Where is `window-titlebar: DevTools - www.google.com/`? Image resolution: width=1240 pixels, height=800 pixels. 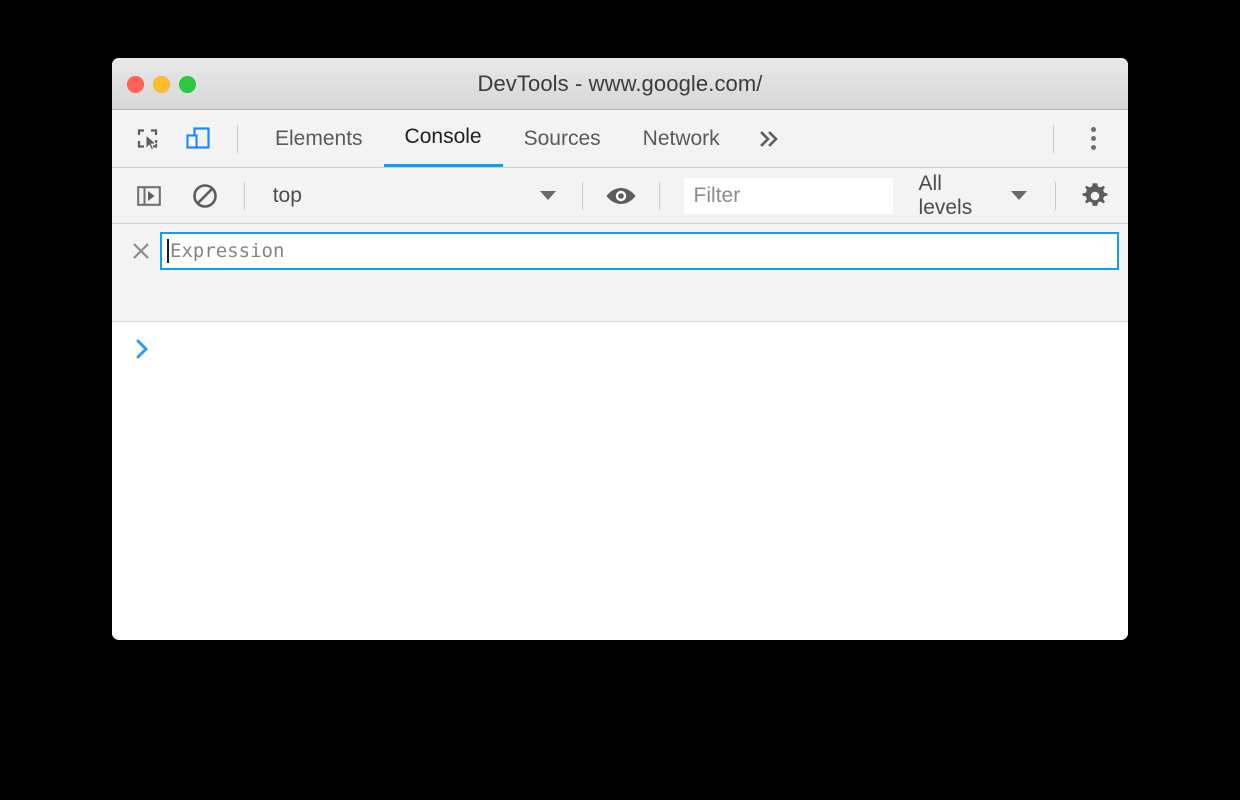
window-titlebar: DevTools - www.google.com/ is located at coordinates (620, 84).